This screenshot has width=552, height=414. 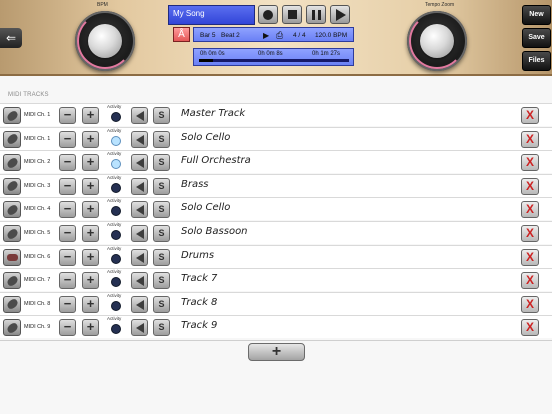 What do you see at coordinates (316, 14) in the screenshot?
I see `pause-button` at bounding box center [316, 14].